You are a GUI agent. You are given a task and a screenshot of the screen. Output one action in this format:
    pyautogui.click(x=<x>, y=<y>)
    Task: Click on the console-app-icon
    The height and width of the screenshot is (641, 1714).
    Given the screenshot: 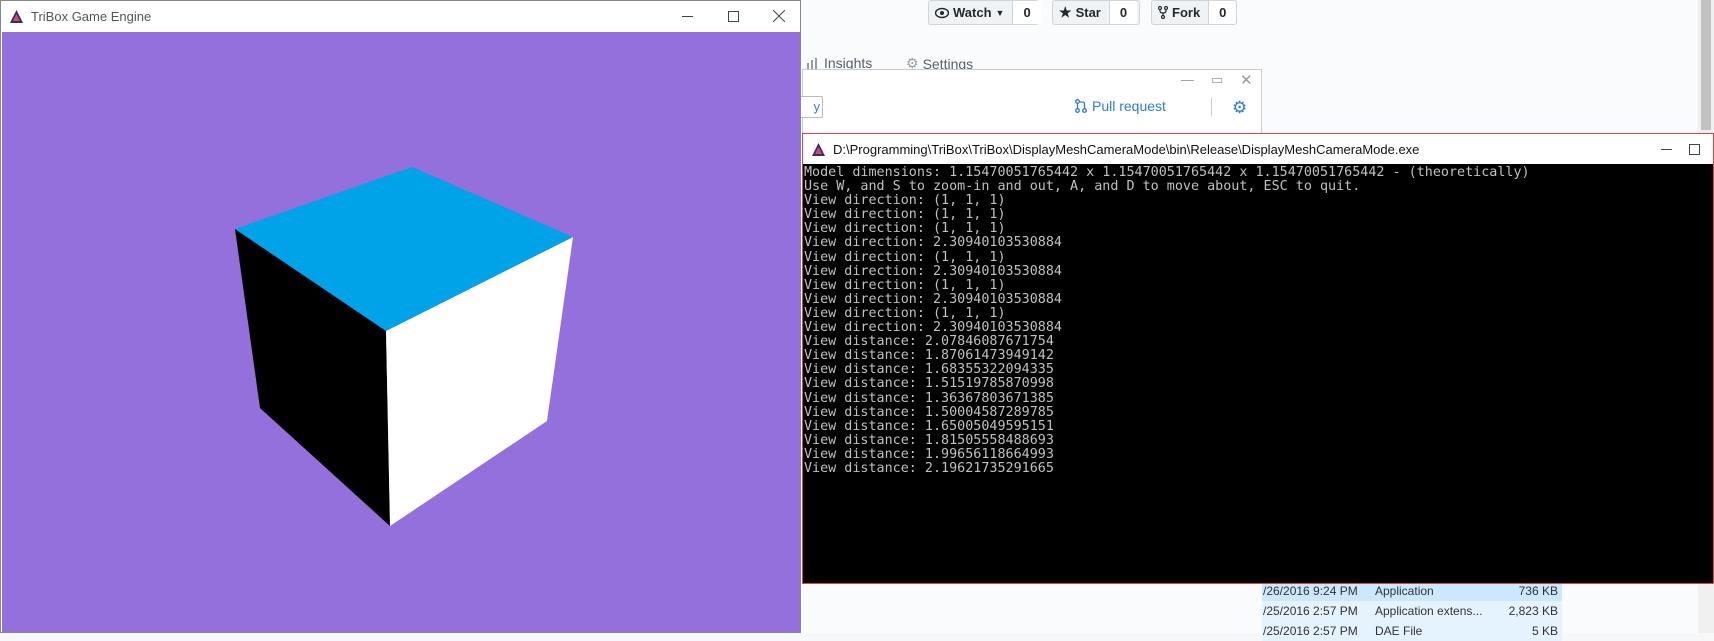 What is the action you would take?
    pyautogui.click(x=818, y=149)
    